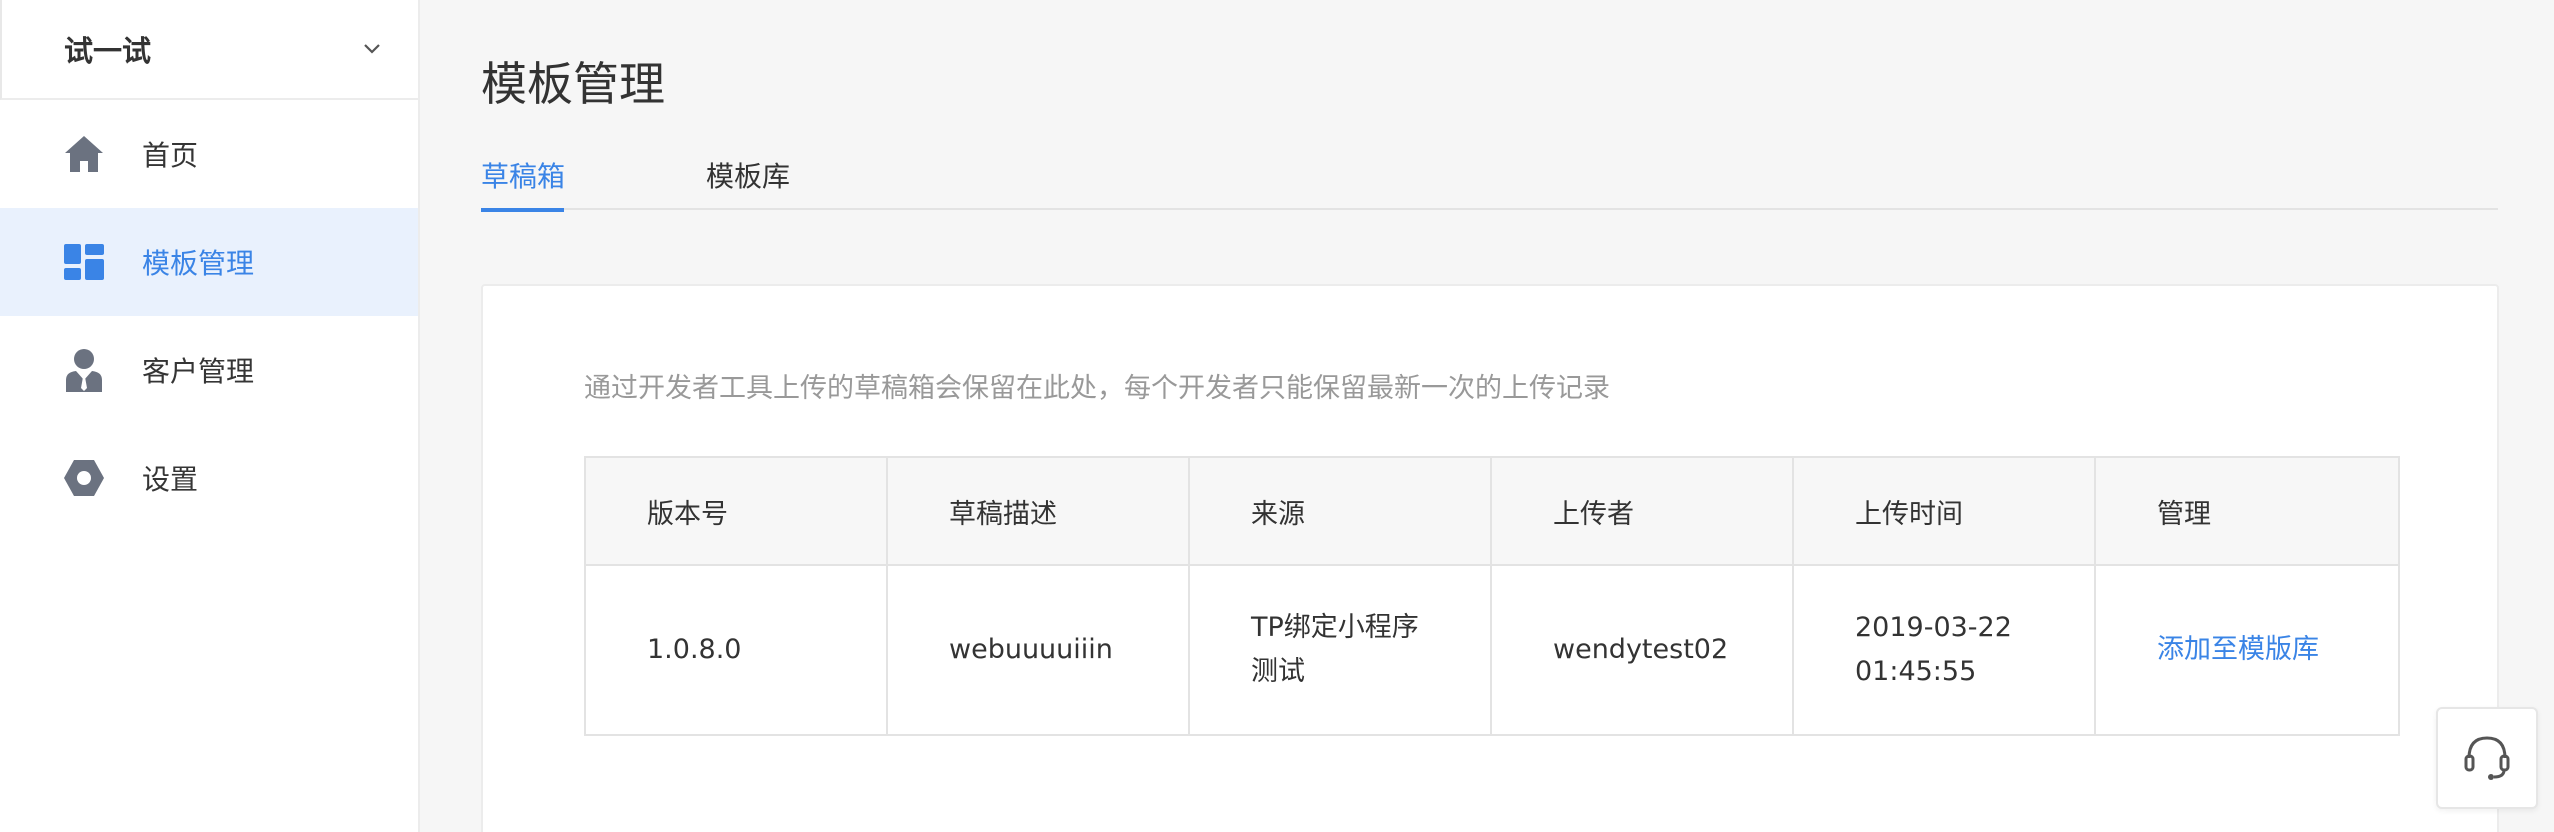 This screenshot has width=2554, height=832. I want to click on source-line2: 测试, so click(1278, 671).